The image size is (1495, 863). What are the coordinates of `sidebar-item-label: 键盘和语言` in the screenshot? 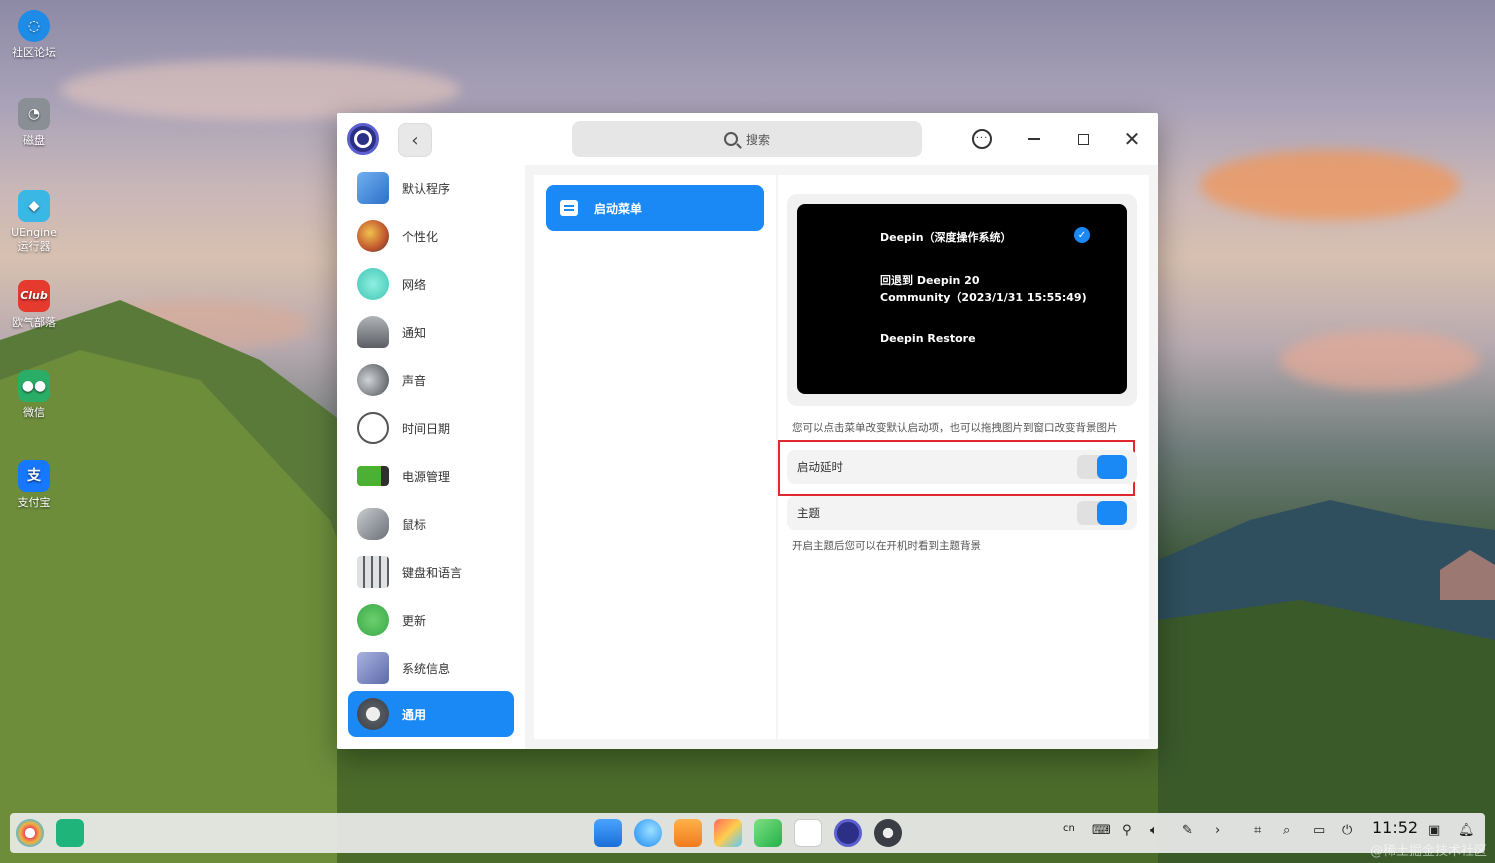 It's located at (432, 572).